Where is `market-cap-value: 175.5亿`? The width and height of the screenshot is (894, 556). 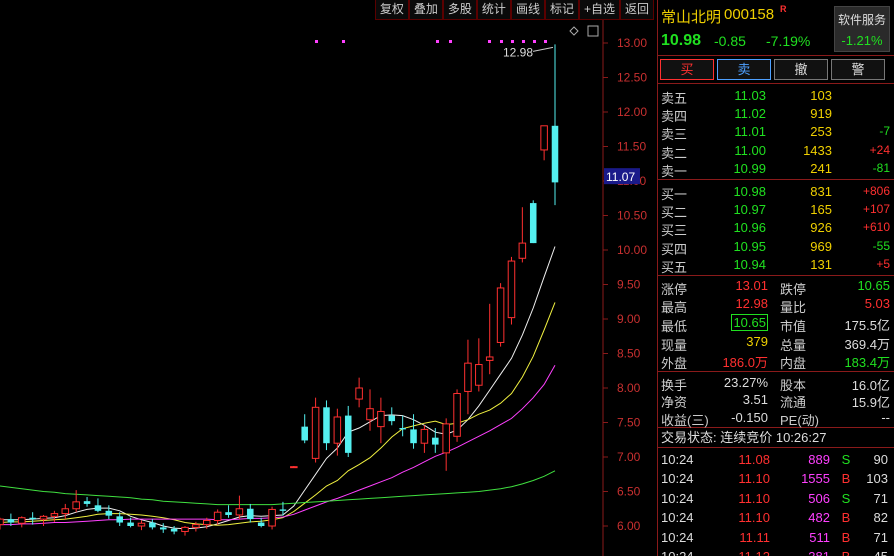
market-cap-value: 175.5亿 is located at coordinates (867, 326).